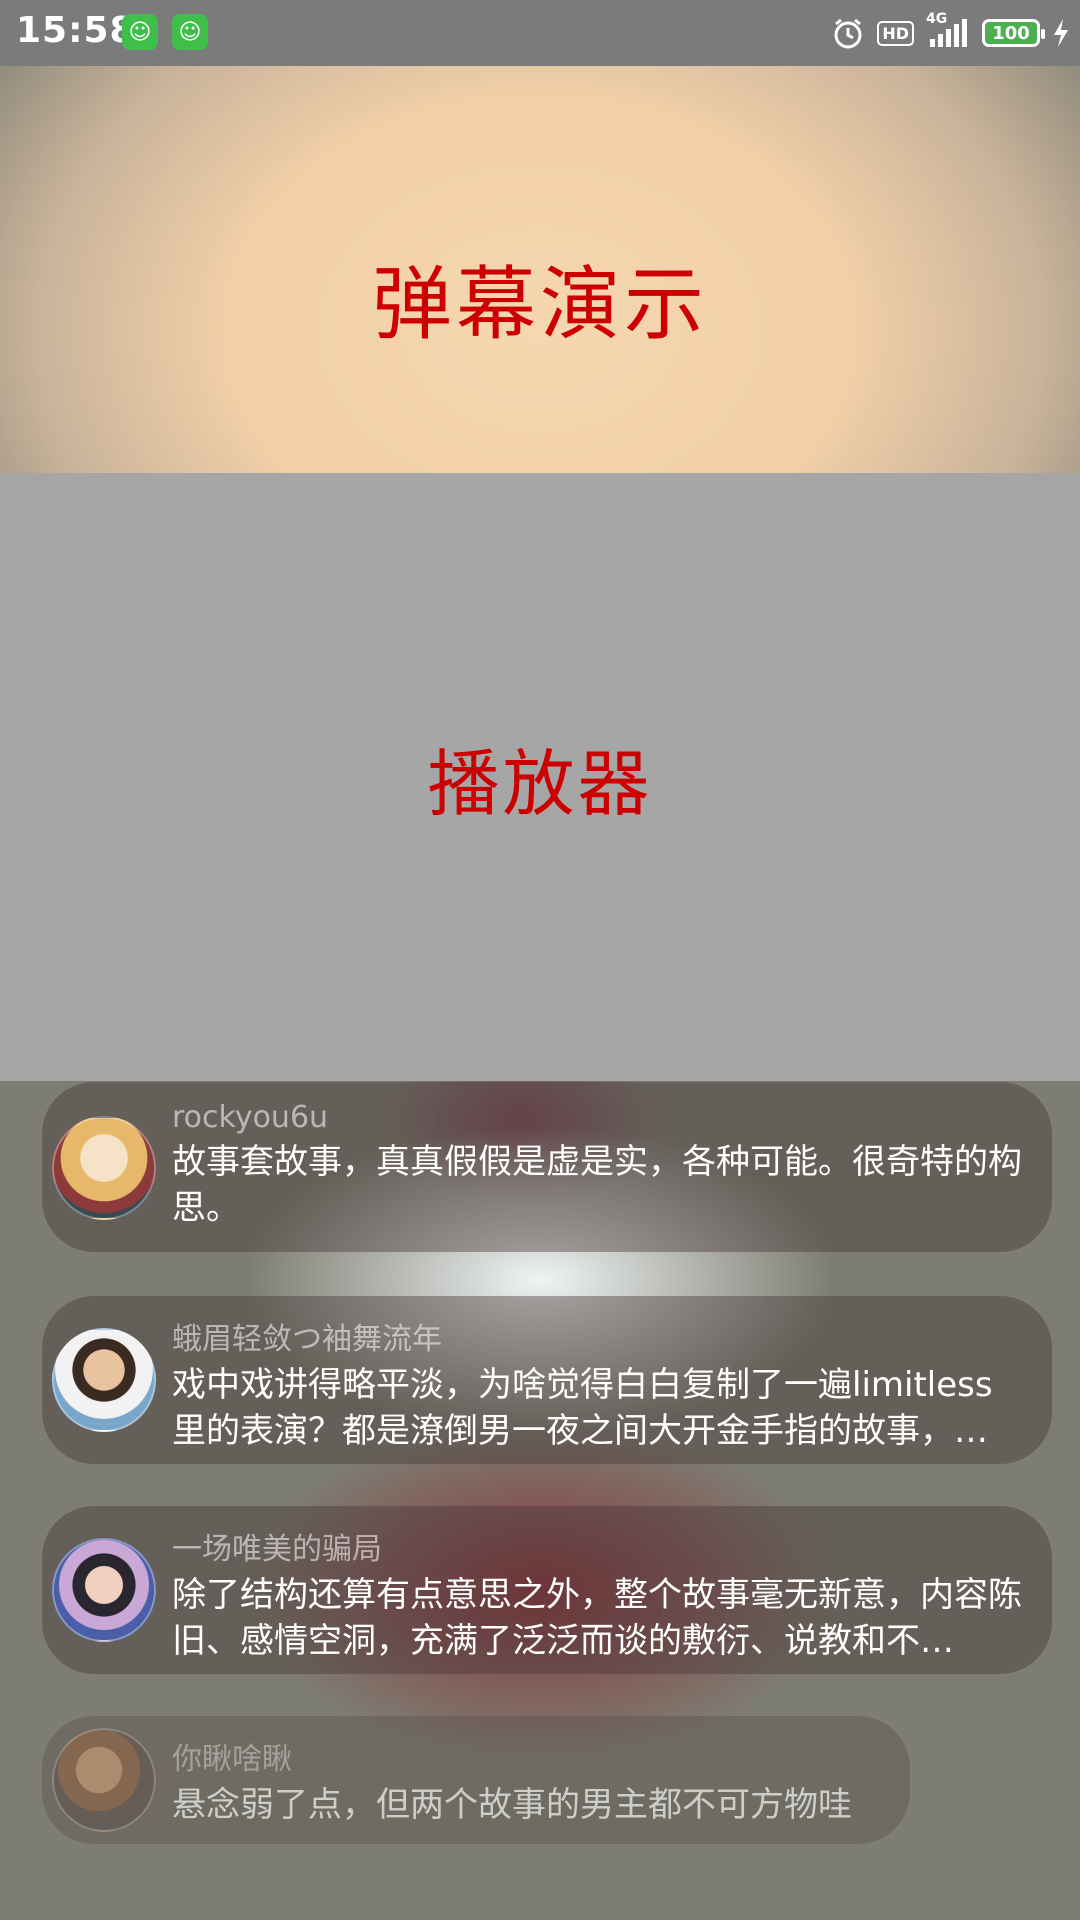 The height and width of the screenshot is (1920, 1080). What do you see at coordinates (277, 1549) in the screenshot?
I see `danmaku-username: 一场唯美的骗局` at bounding box center [277, 1549].